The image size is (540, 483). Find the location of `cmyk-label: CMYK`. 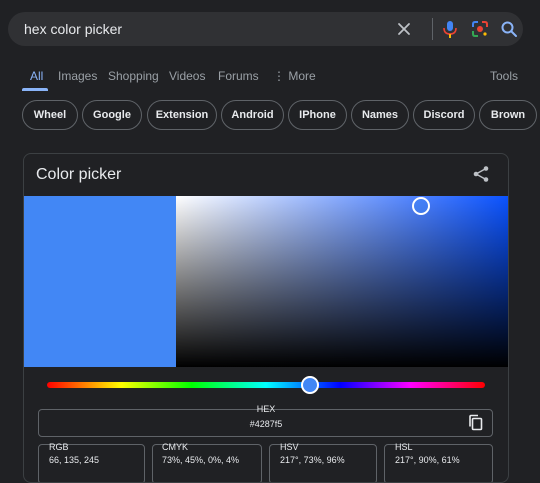

cmyk-label: CMYK is located at coordinates (175, 447).